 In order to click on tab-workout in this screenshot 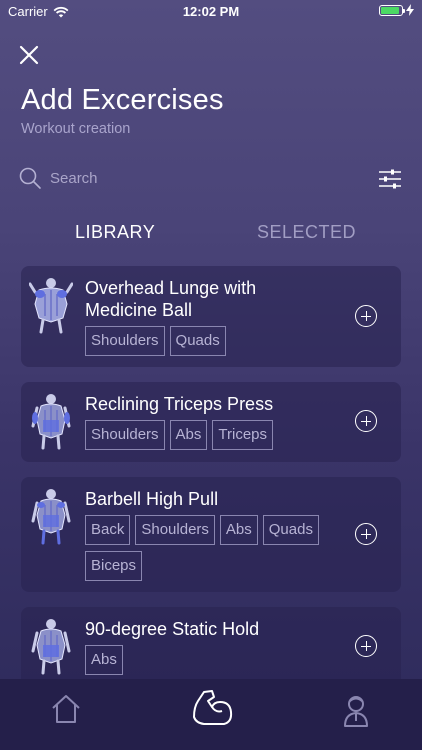, I will do `click(212, 710)`.